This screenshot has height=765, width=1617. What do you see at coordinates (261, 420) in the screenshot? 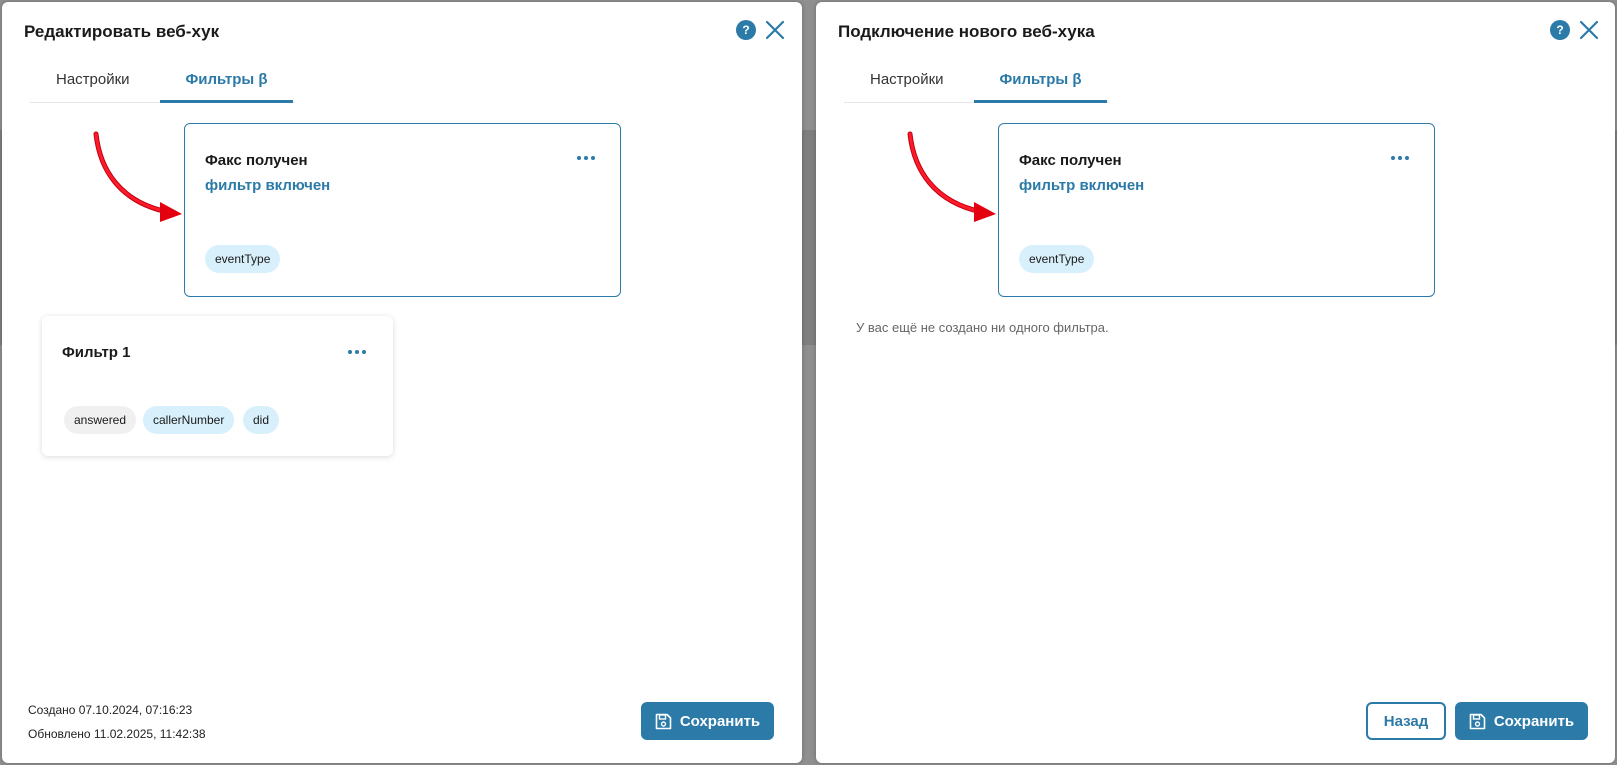
I see `chip-did: did` at bounding box center [261, 420].